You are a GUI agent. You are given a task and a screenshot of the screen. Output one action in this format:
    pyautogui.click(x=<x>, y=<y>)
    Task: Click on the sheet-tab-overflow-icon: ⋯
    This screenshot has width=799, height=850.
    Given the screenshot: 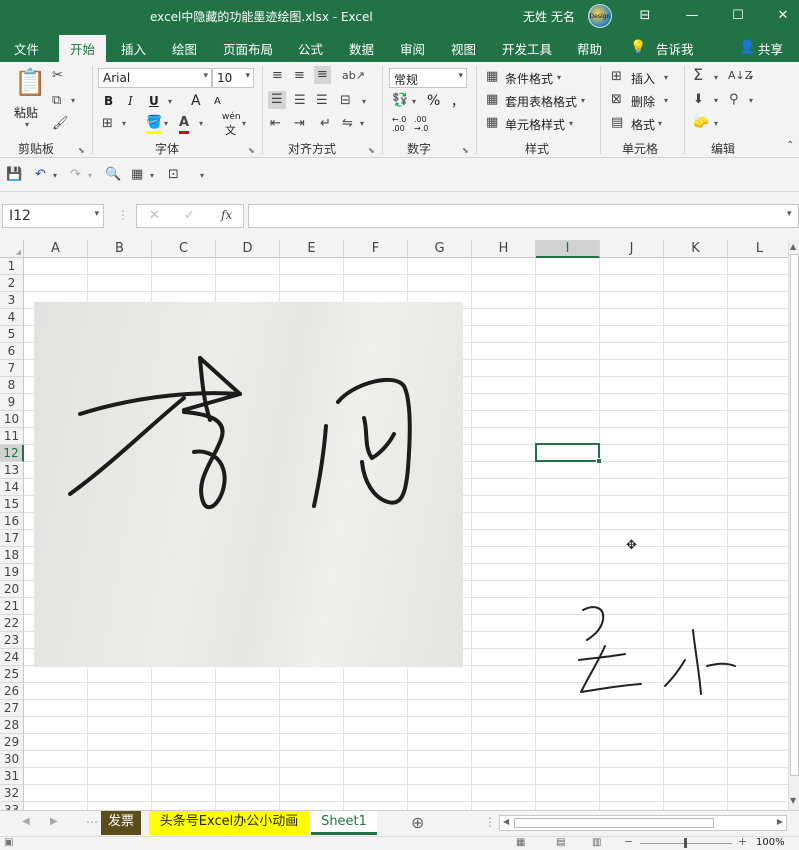 What is the action you would take?
    pyautogui.click(x=92, y=822)
    